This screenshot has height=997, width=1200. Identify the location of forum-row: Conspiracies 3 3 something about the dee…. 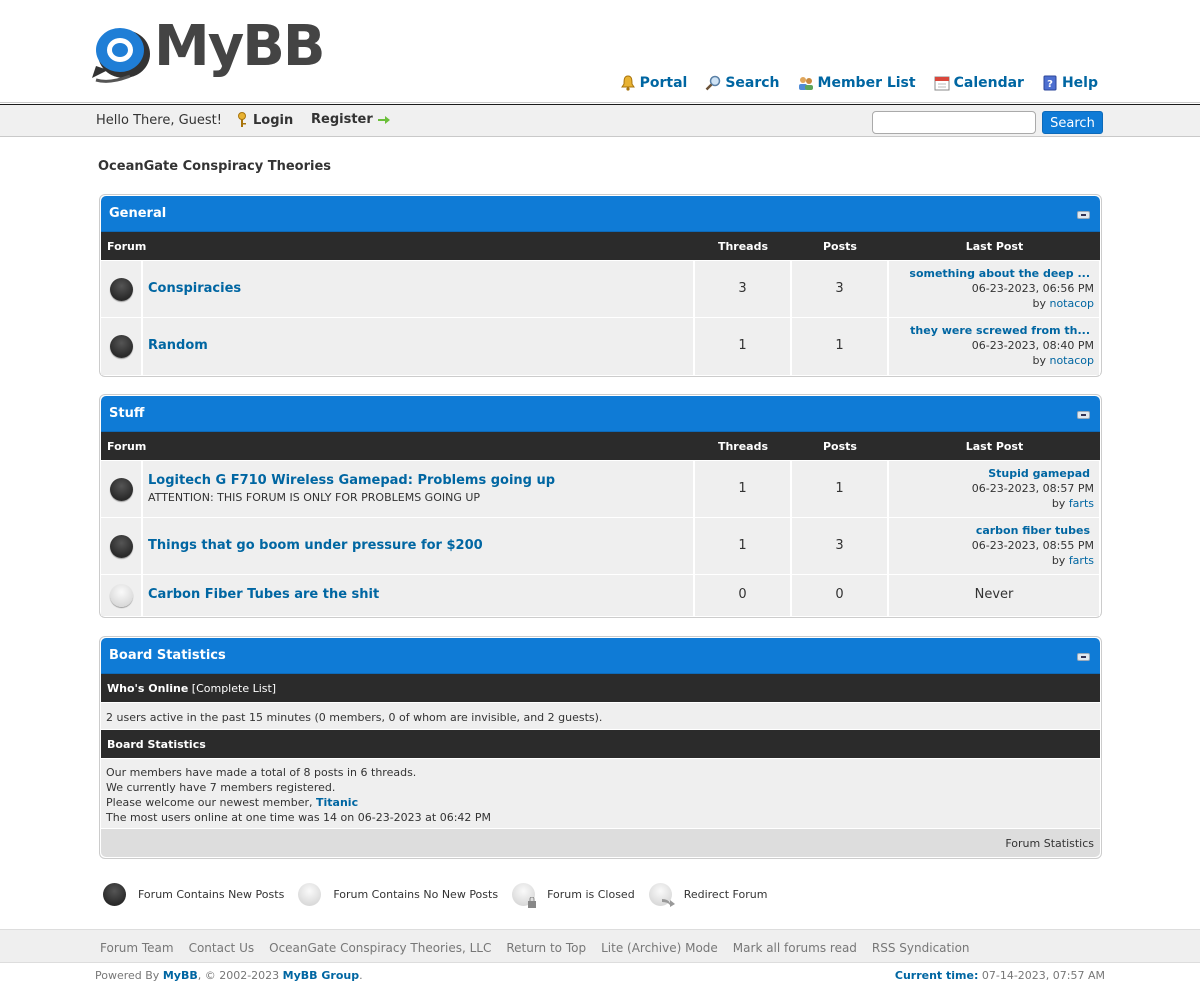
(600, 289).